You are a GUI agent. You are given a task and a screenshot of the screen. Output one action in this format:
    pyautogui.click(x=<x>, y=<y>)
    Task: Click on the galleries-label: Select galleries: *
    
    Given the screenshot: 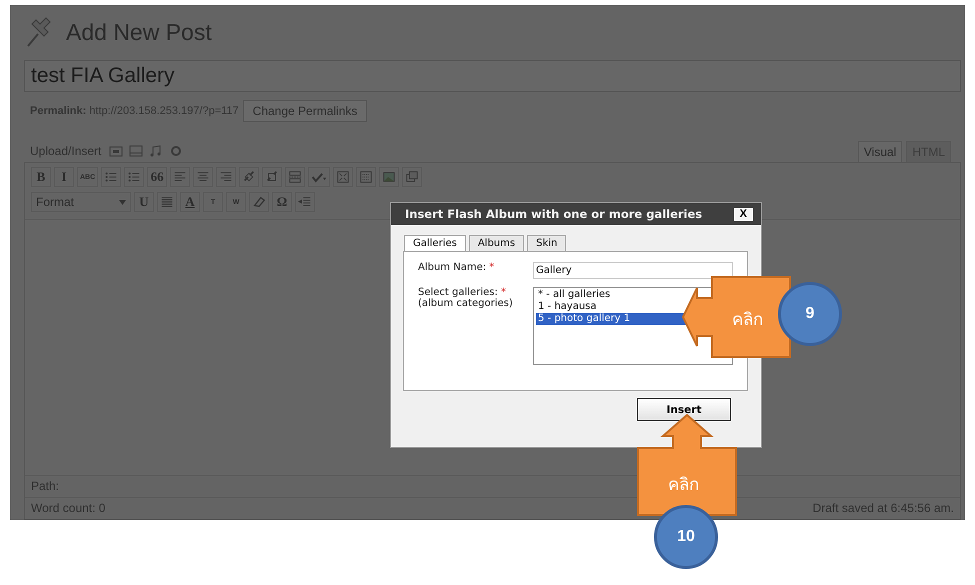 What is the action you would take?
    pyautogui.click(x=462, y=292)
    